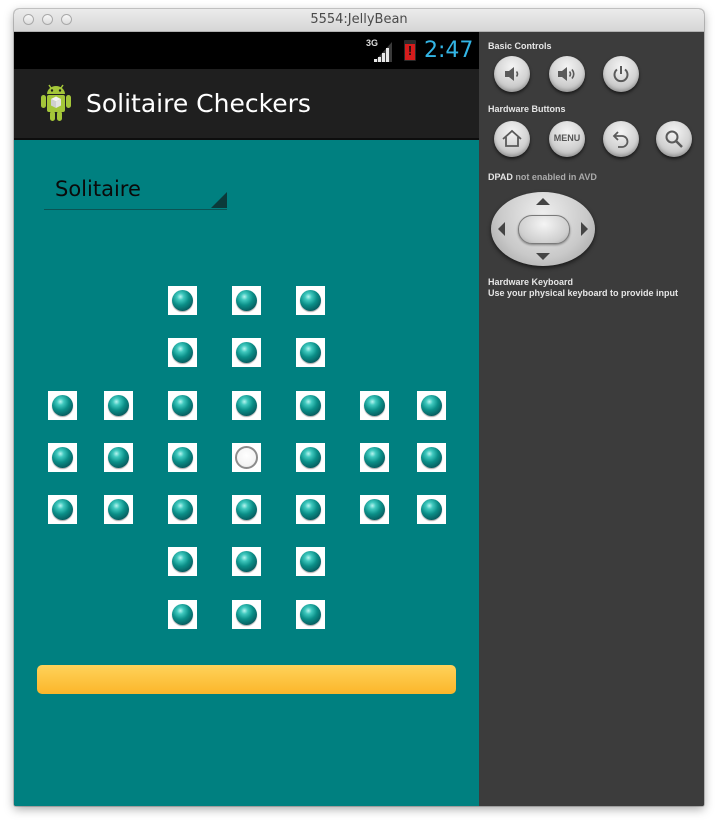 This screenshot has width=718, height=827. I want to click on volume-down-button, so click(512, 74).